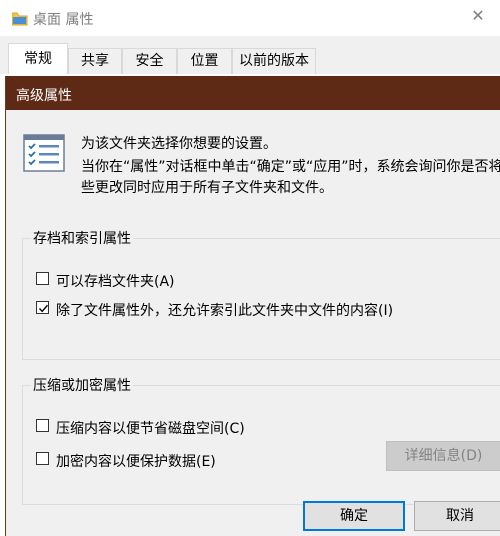 This screenshot has height=536, width=500. What do you see at coordinates (250, 18) in the screenshot?
I see `properties-titlebar: 桌面 属性 ✕` at bounding box center [250, 18].